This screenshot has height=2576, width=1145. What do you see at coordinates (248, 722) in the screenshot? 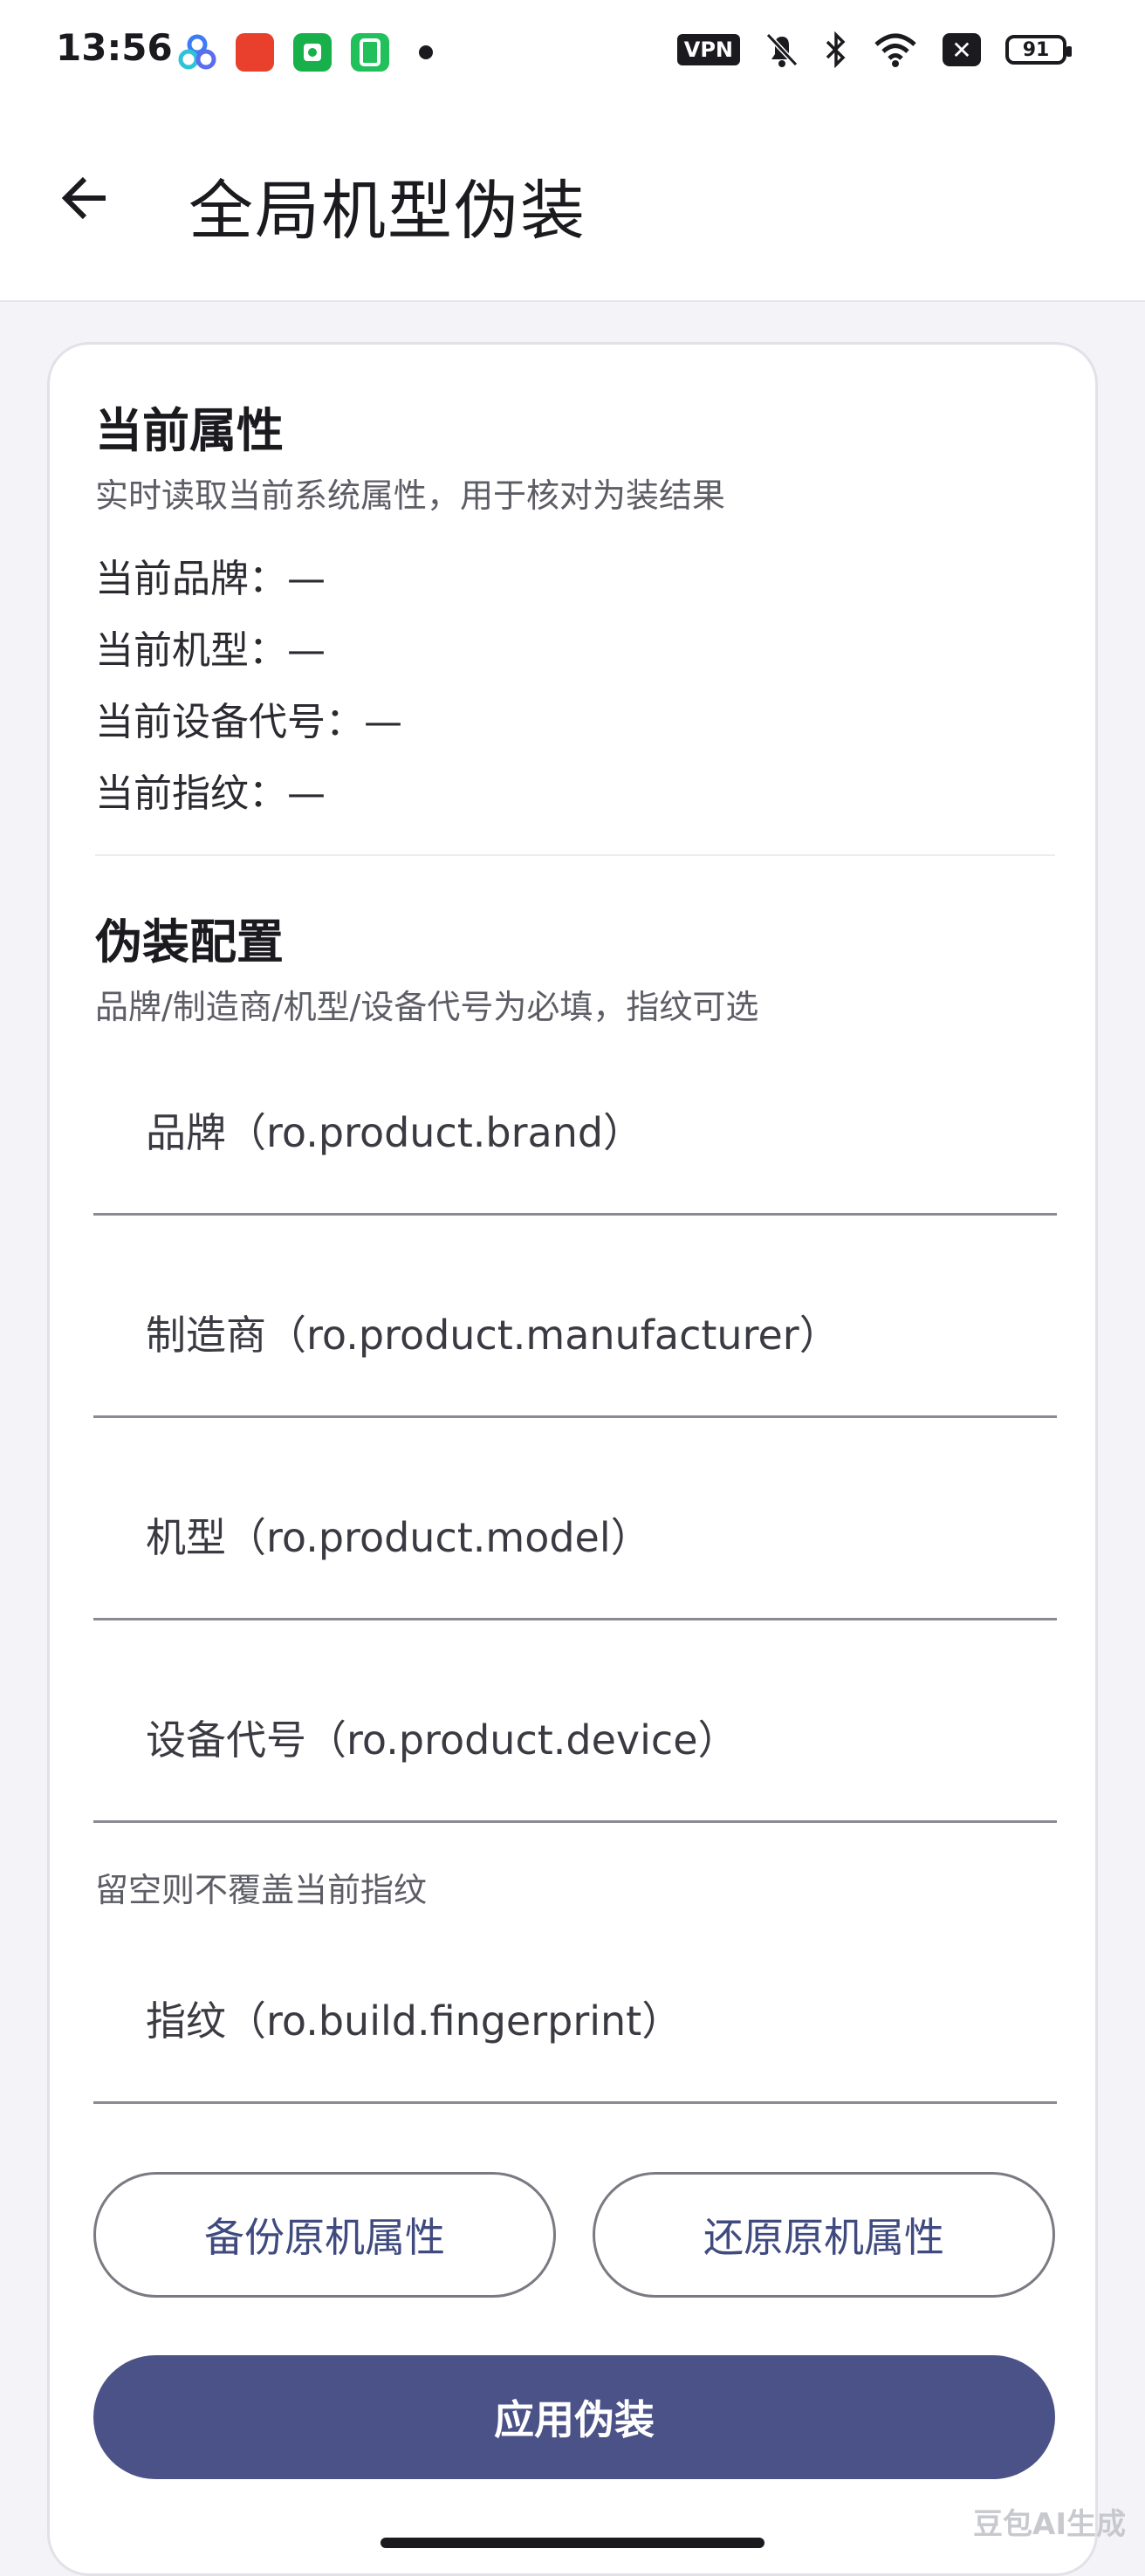
I see `current-device: 当前设备代号：—` at bounding box center [248, 722].